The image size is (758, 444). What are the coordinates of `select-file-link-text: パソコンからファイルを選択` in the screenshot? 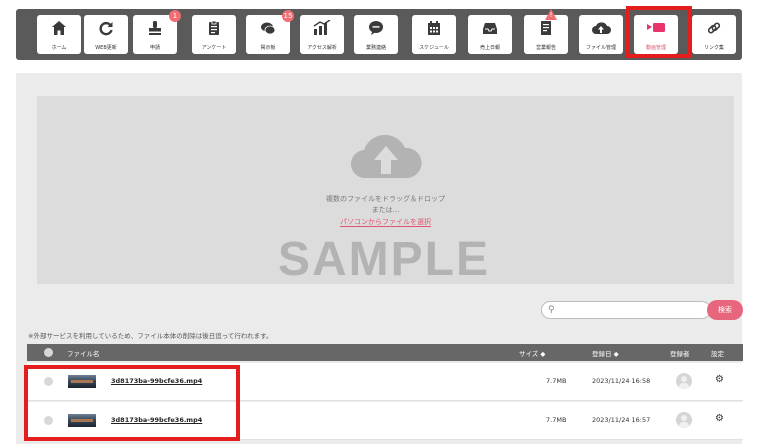 It's located at (385, 222).